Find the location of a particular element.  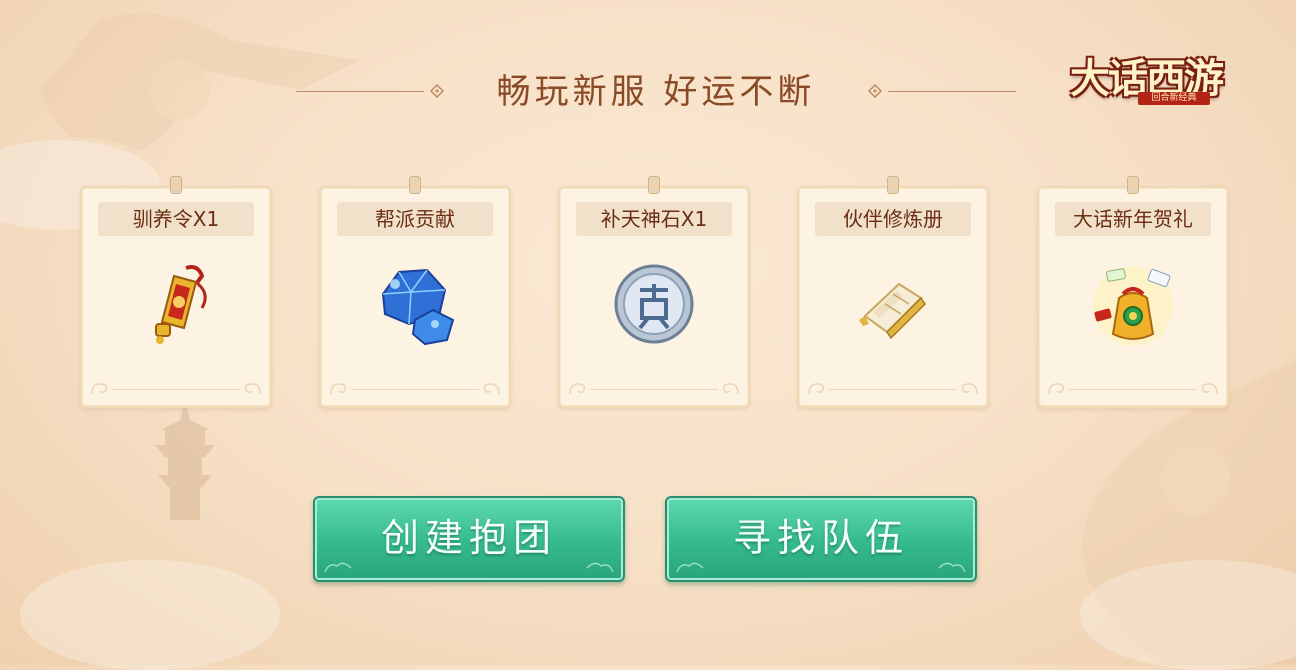

create-team-label: 创建抱团 is located at coordinates (468, 538).